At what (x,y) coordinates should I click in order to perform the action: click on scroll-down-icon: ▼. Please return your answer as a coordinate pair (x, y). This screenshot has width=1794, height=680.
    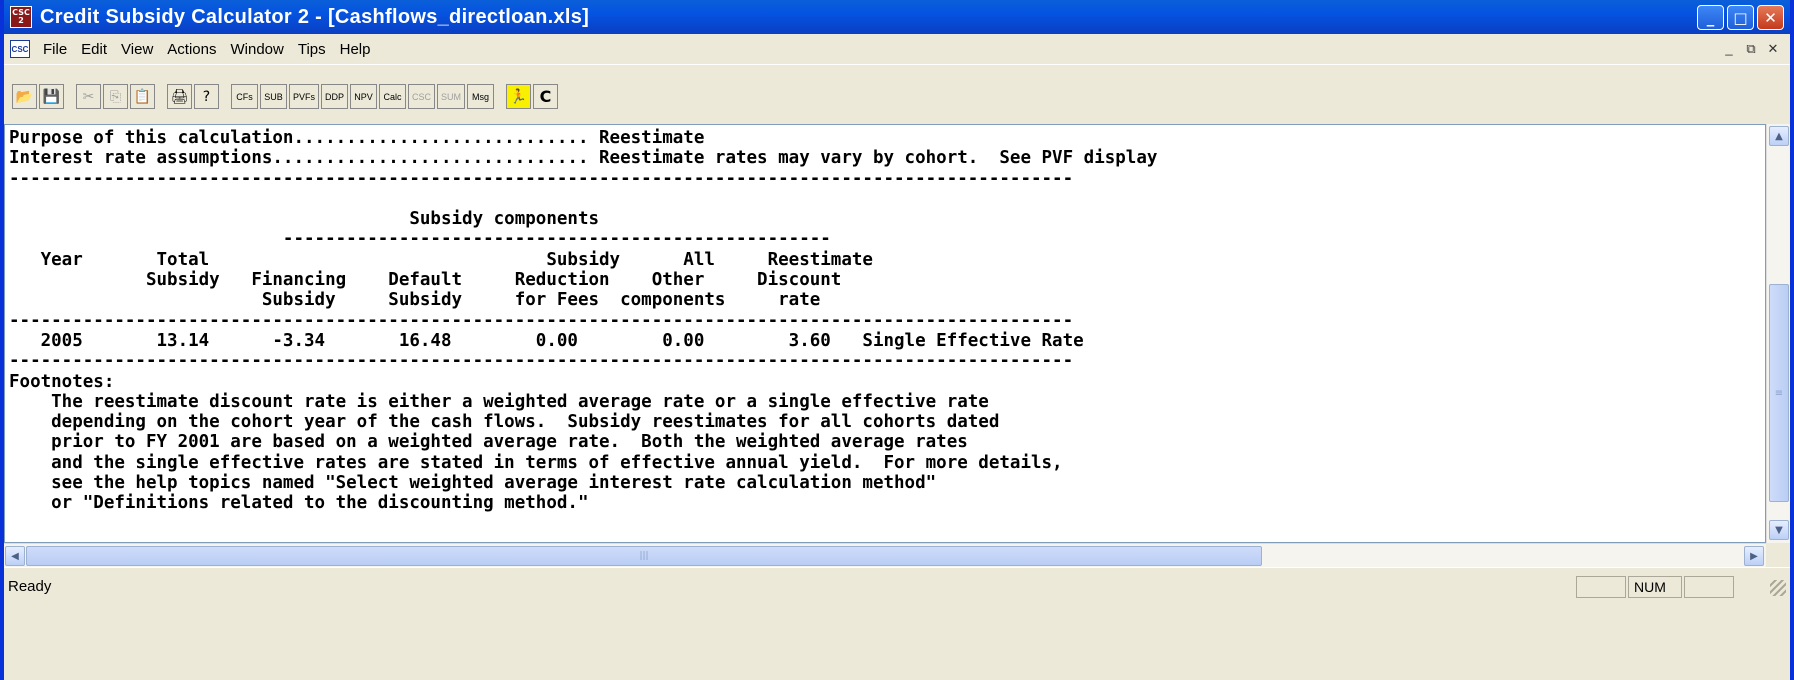
    Looking at the image, I should click on (1779, 530).